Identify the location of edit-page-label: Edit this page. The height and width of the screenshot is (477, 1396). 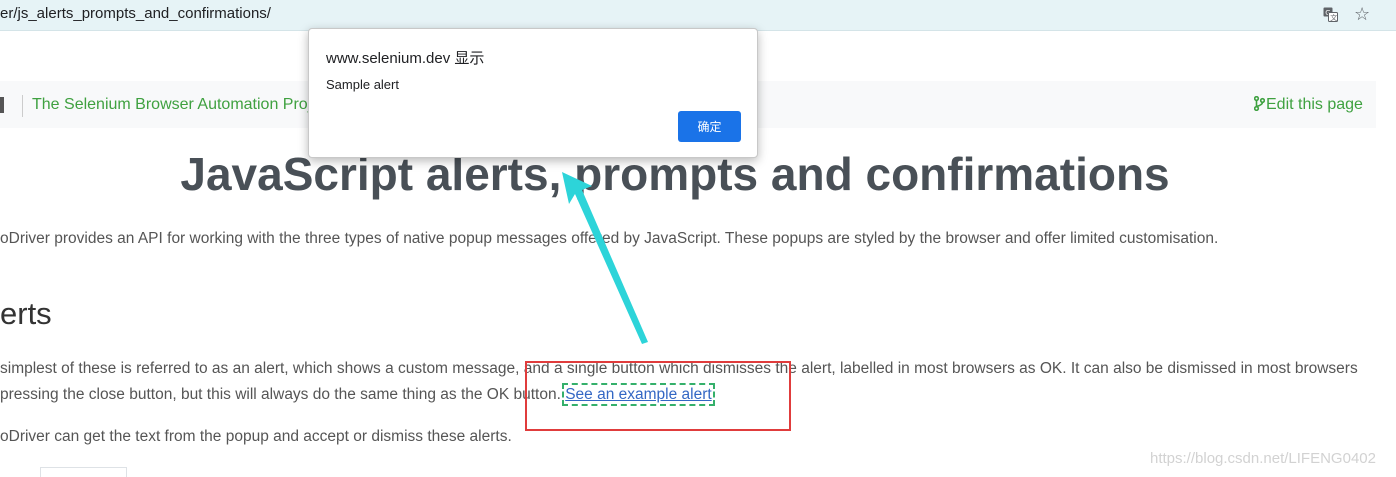
(1314, 104).